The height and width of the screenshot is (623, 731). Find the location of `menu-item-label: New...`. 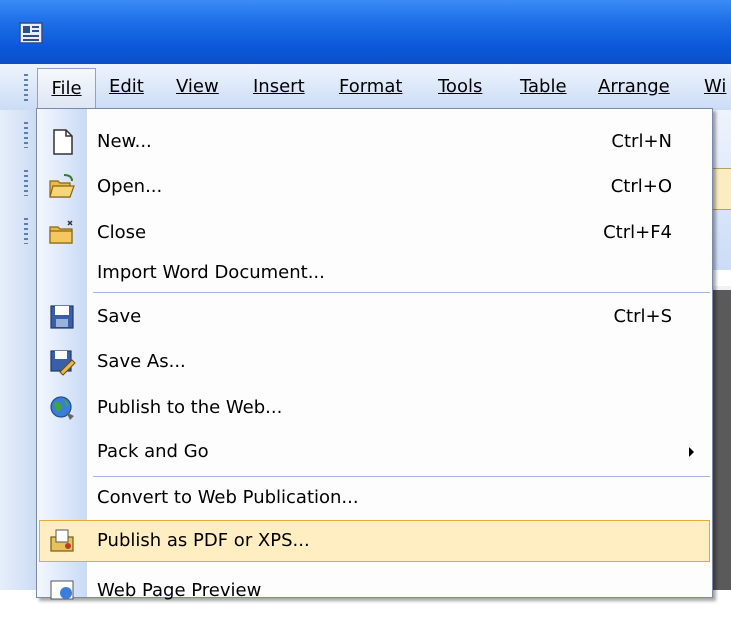

menu-item-label: New... is located at coordinates (124, 141).